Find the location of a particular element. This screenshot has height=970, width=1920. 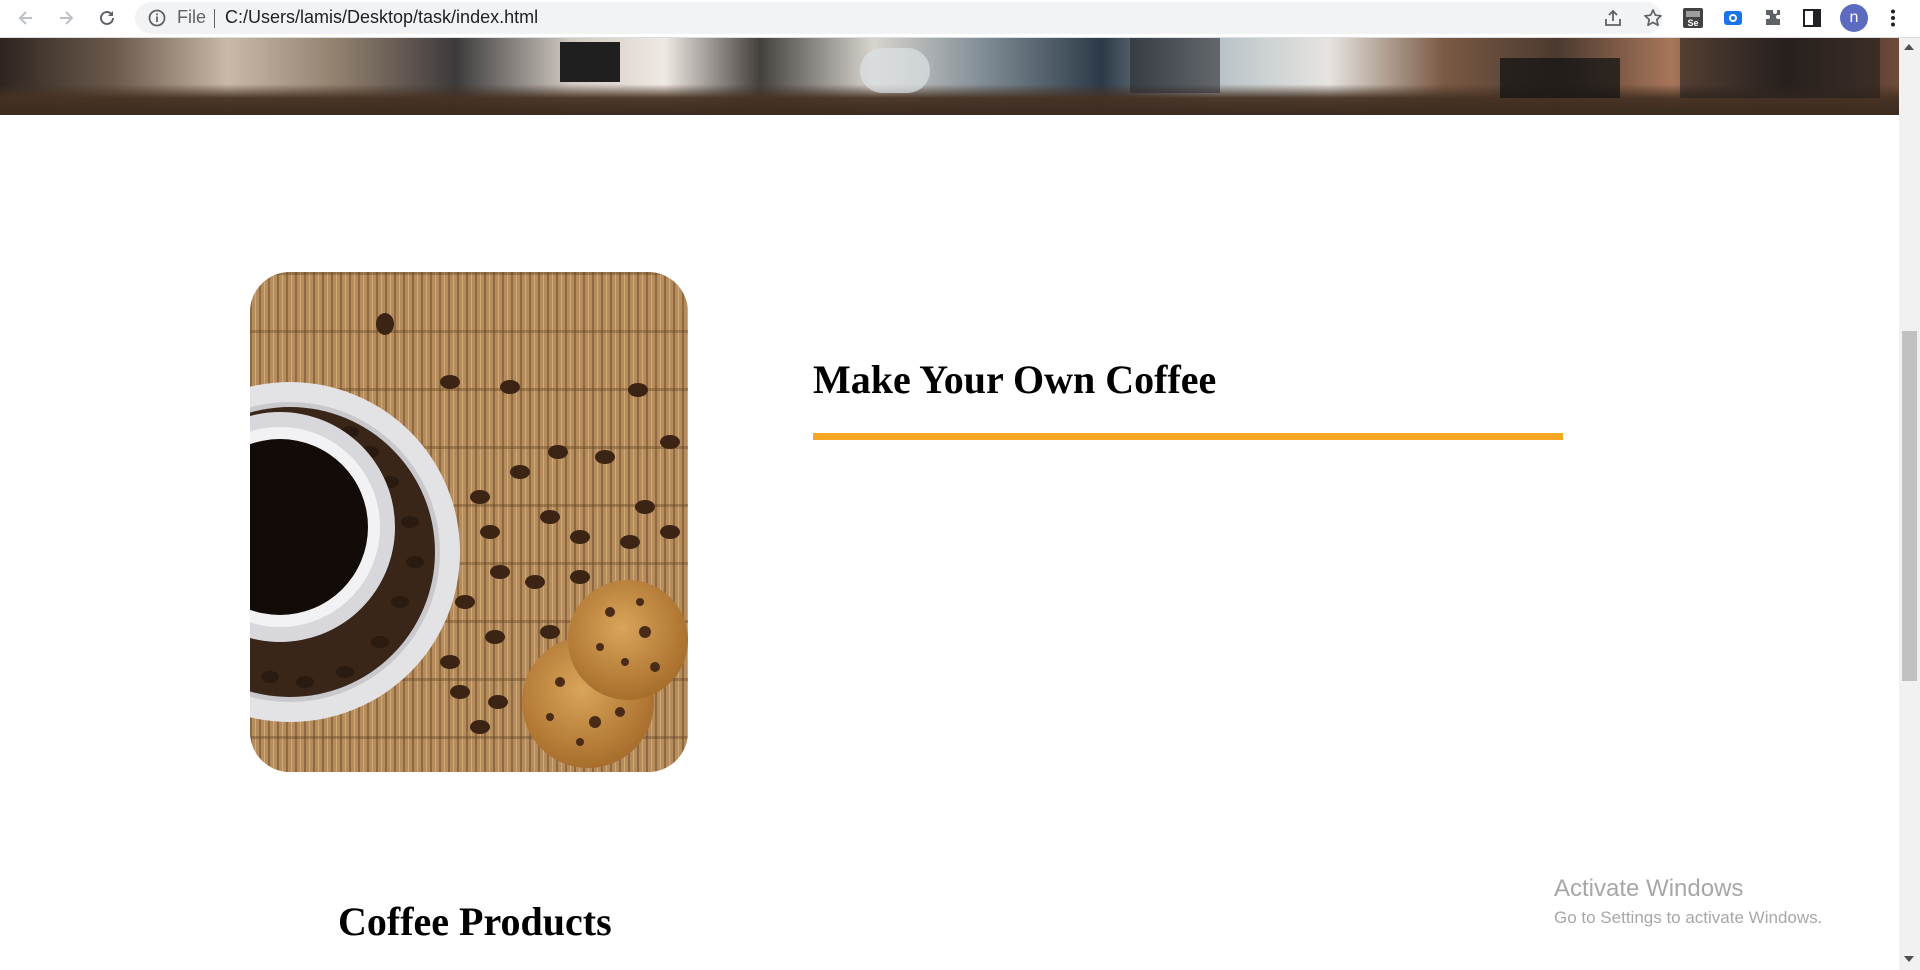

side-panel-button is located at coordinates (1812, 18).